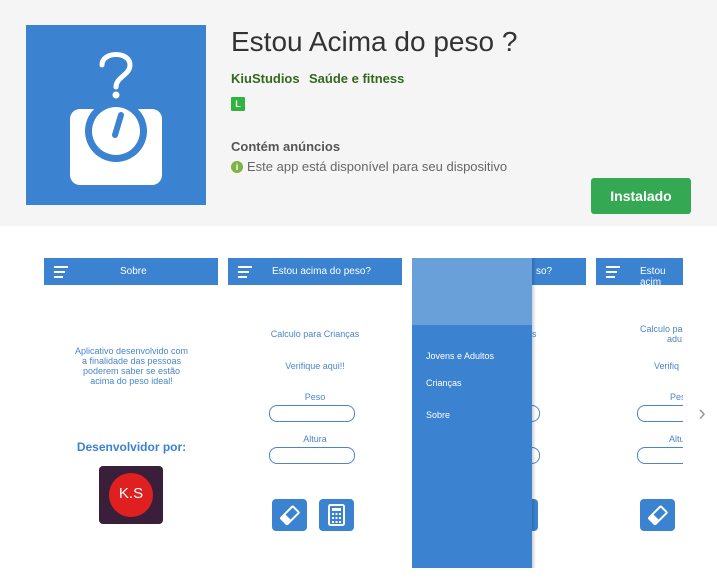 Image resolution: width=717 pixels, height=582 pixels. I want to click on navigation-drawer: Jovens e Adultos Crianças Sobre, so click(472, 413).